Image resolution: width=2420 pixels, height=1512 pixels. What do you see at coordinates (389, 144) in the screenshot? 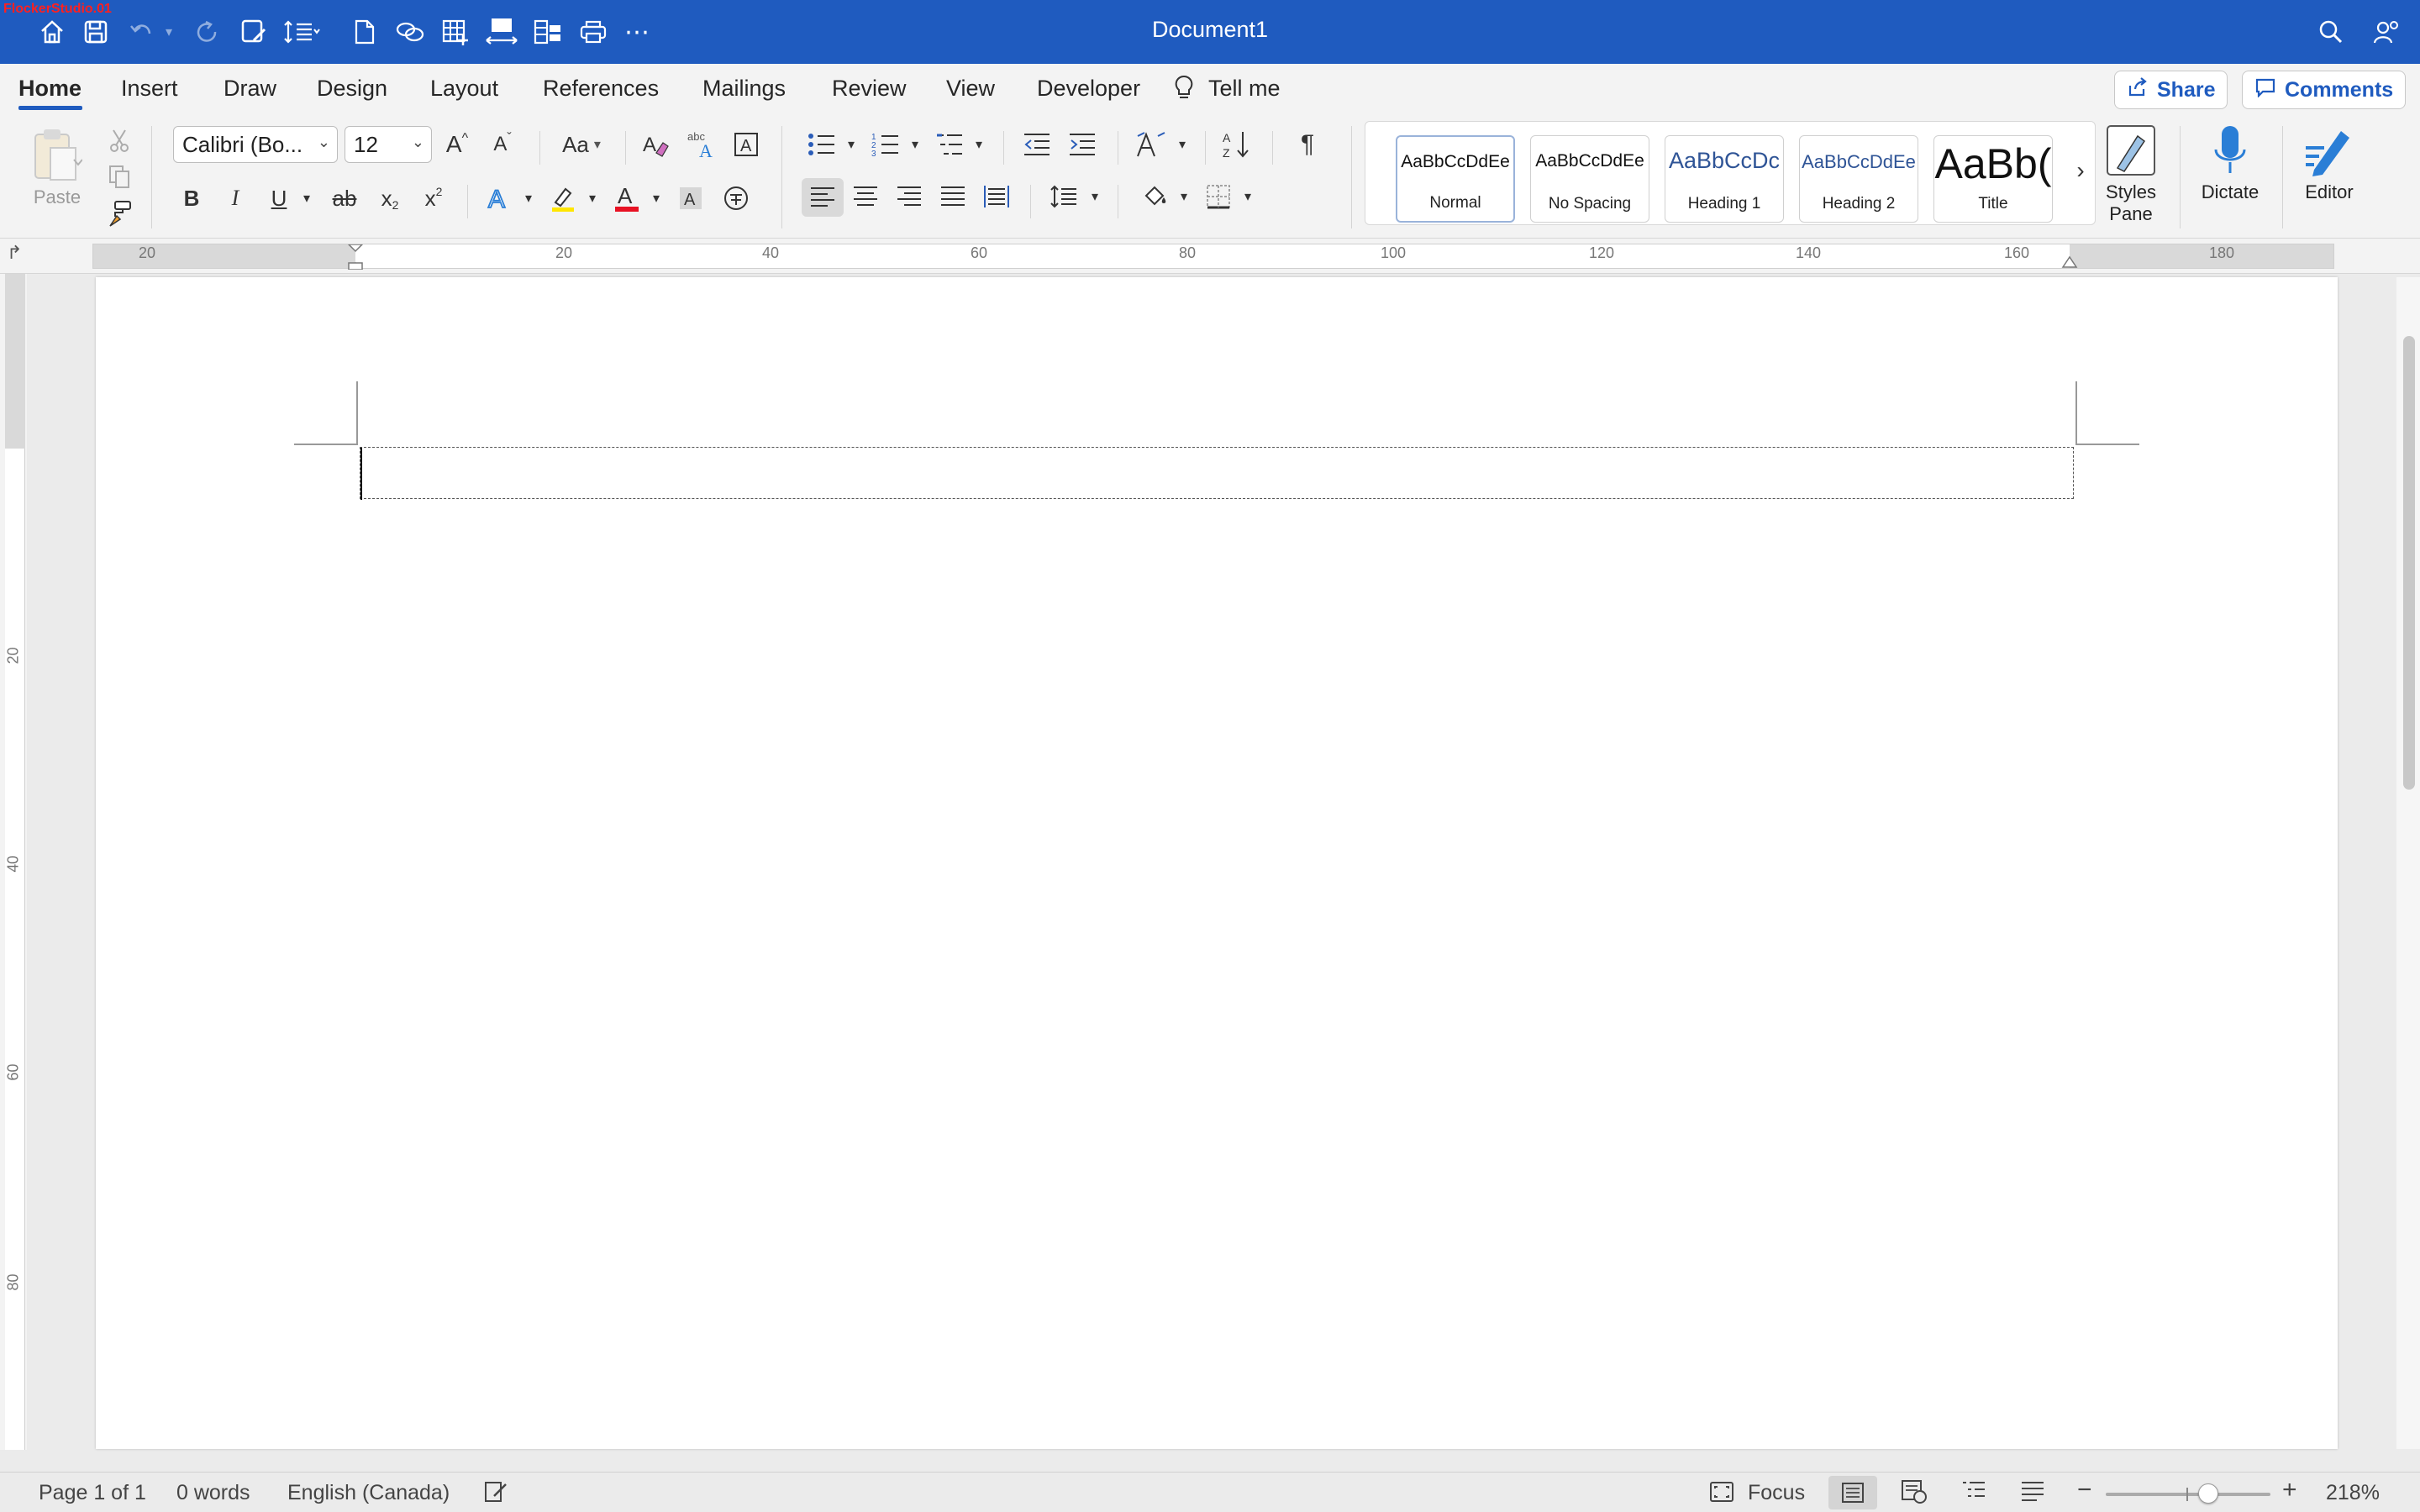
I see `font-size-combo: 12 ⌄` at bounding box center [389, 144].